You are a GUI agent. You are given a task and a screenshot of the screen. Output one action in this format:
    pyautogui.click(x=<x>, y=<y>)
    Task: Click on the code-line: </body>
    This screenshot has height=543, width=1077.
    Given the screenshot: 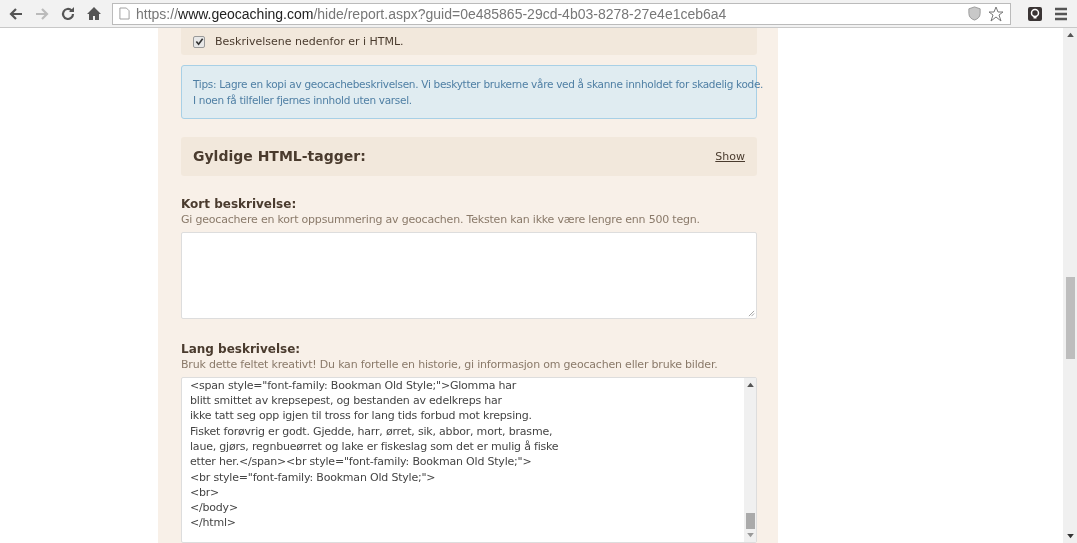 What is the action you would take?
    pyautogui.click(x=214, y=508)
    